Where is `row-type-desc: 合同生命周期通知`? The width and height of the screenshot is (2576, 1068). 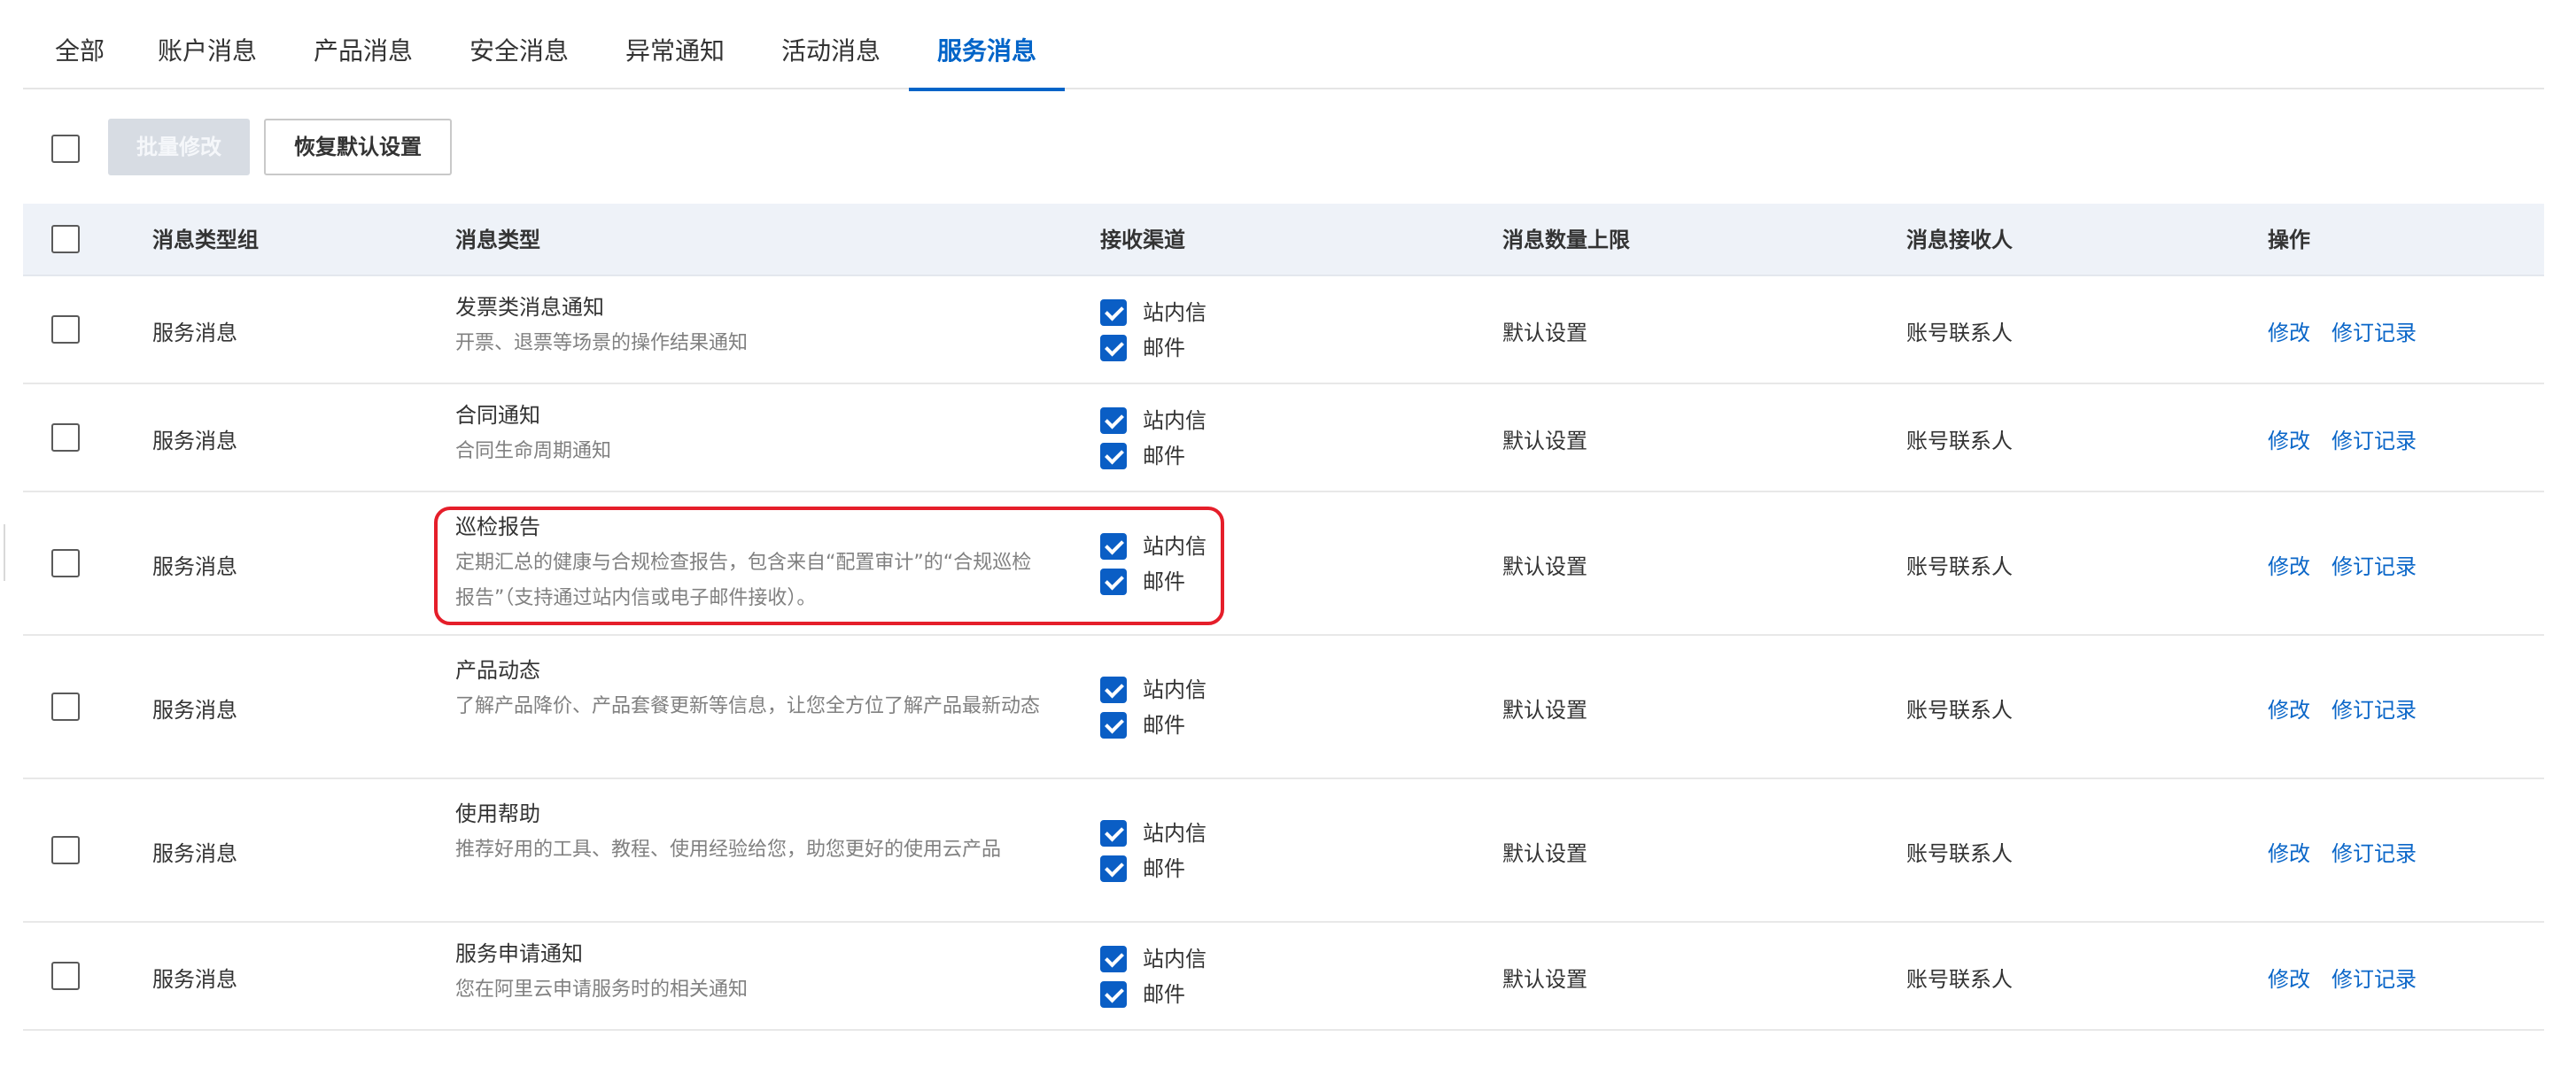 row-type-desc: 合同生命周期通知 is located at coordinates (533, 451).